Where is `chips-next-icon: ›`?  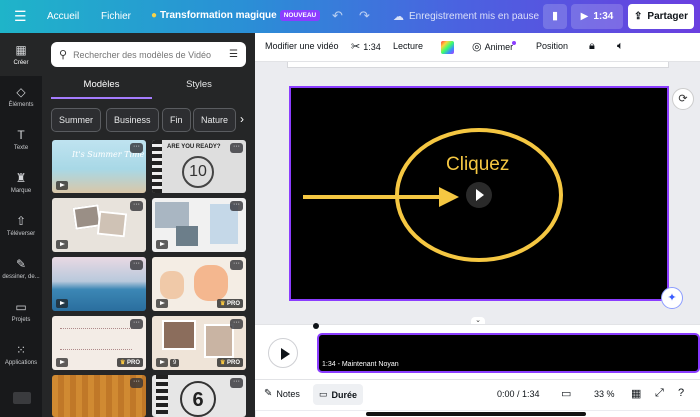
chips-next-icon: › is located at coordinates (242, 119).